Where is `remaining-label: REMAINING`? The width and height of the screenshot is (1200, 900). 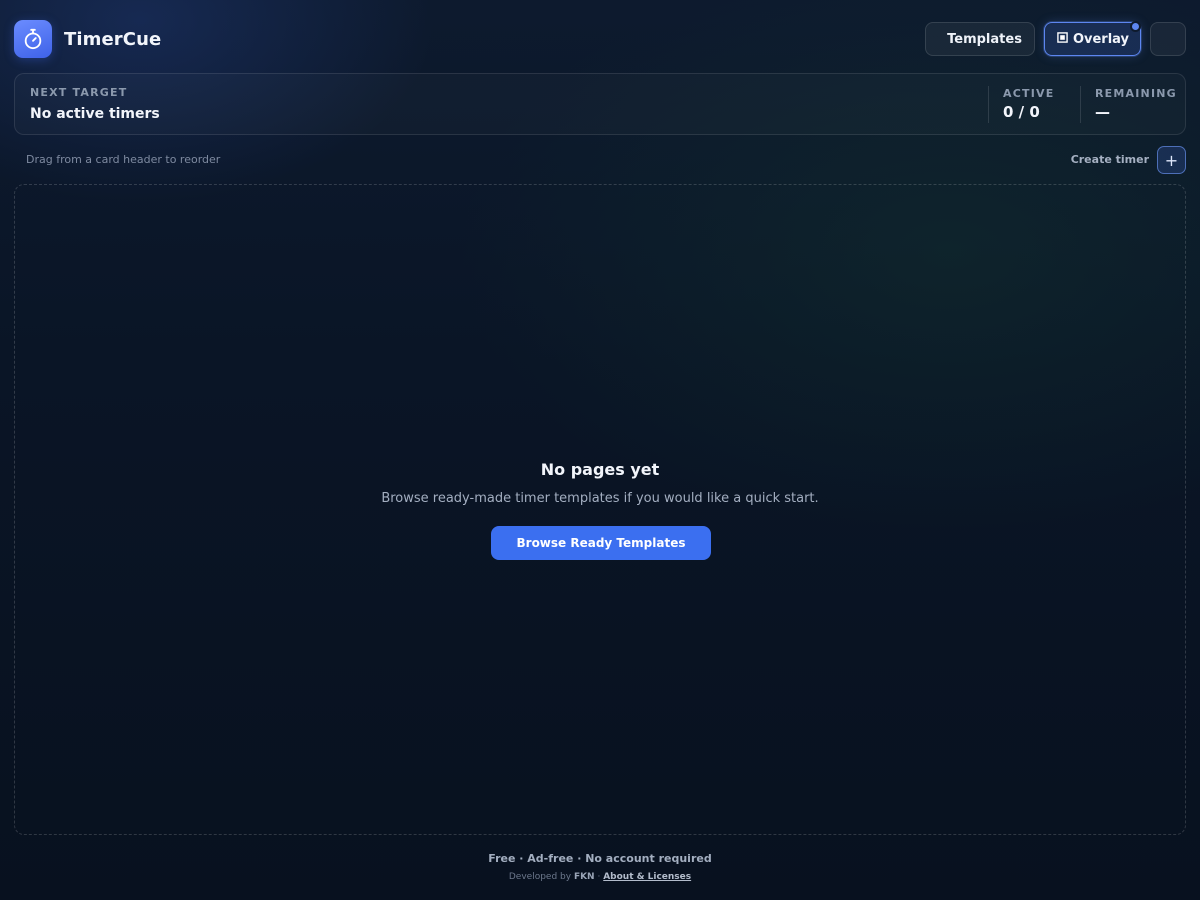 remaining-label: REMAINING is located at coordinates (1136, 93).